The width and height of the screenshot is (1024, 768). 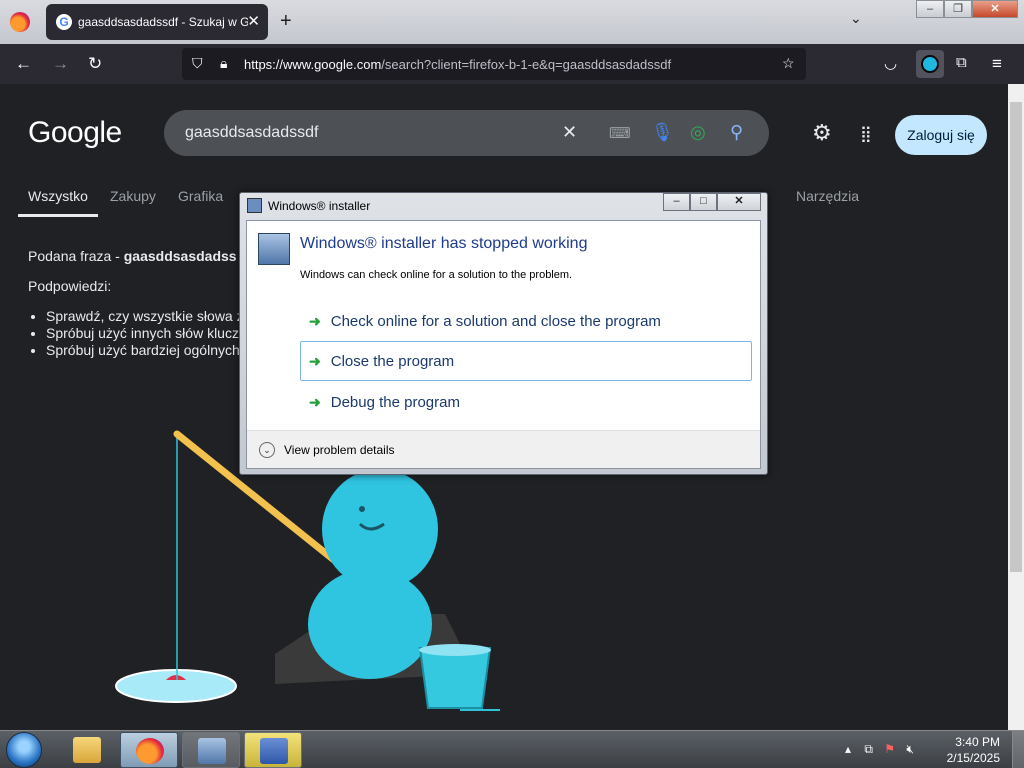 I want to click on extension-icon, so click(x=930, y=64).